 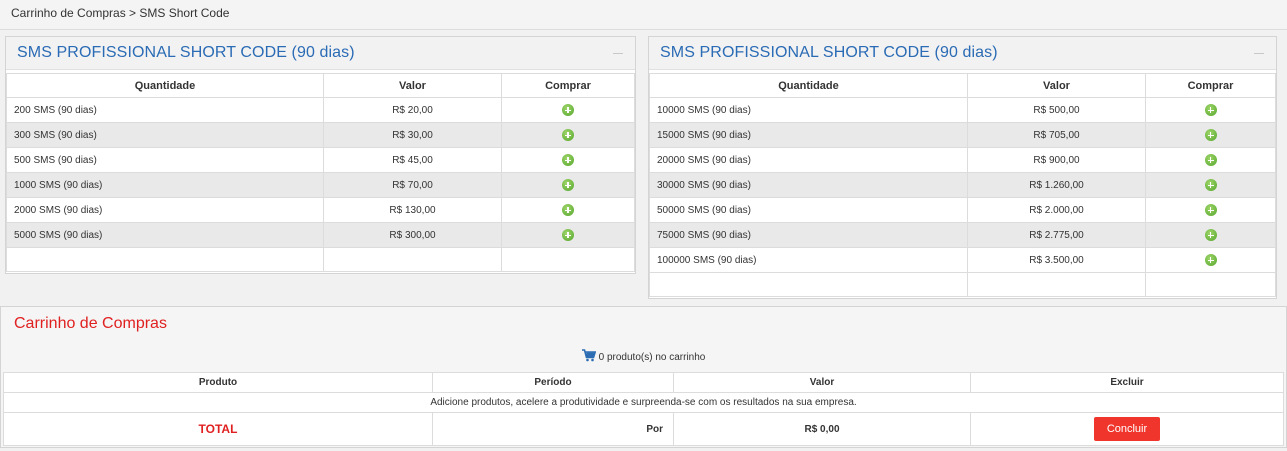 What do you see at coordinates (412, 160) in the screenshot?
I see `price-cell: R$ 45,00` at bounding box center [412, 160].